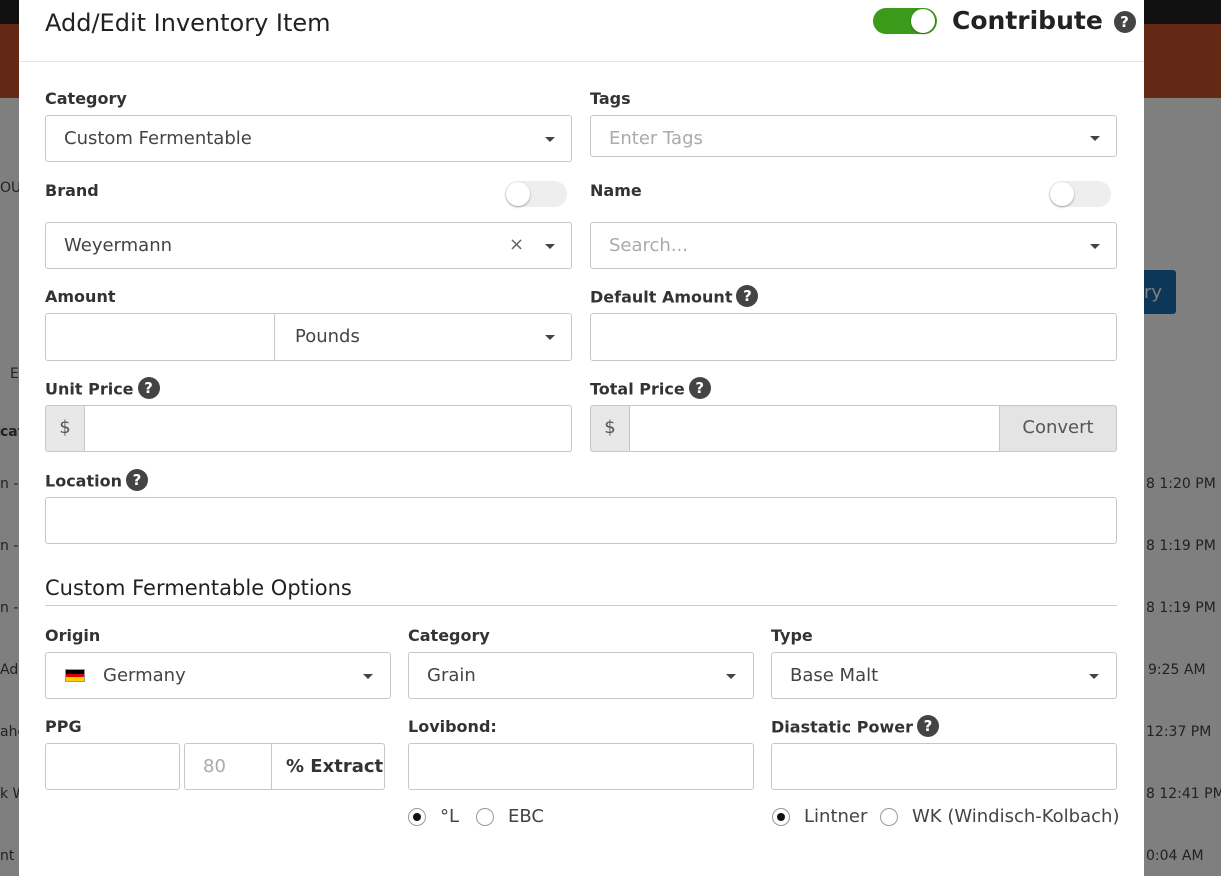  I want to click on contribute-text: Contribute, so click(1027, 20).